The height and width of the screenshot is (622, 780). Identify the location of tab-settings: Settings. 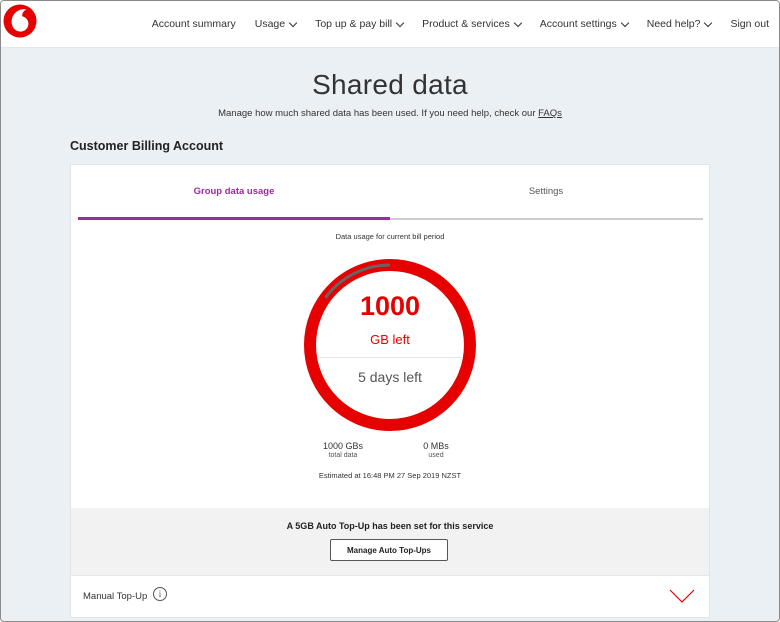
(546, 191).